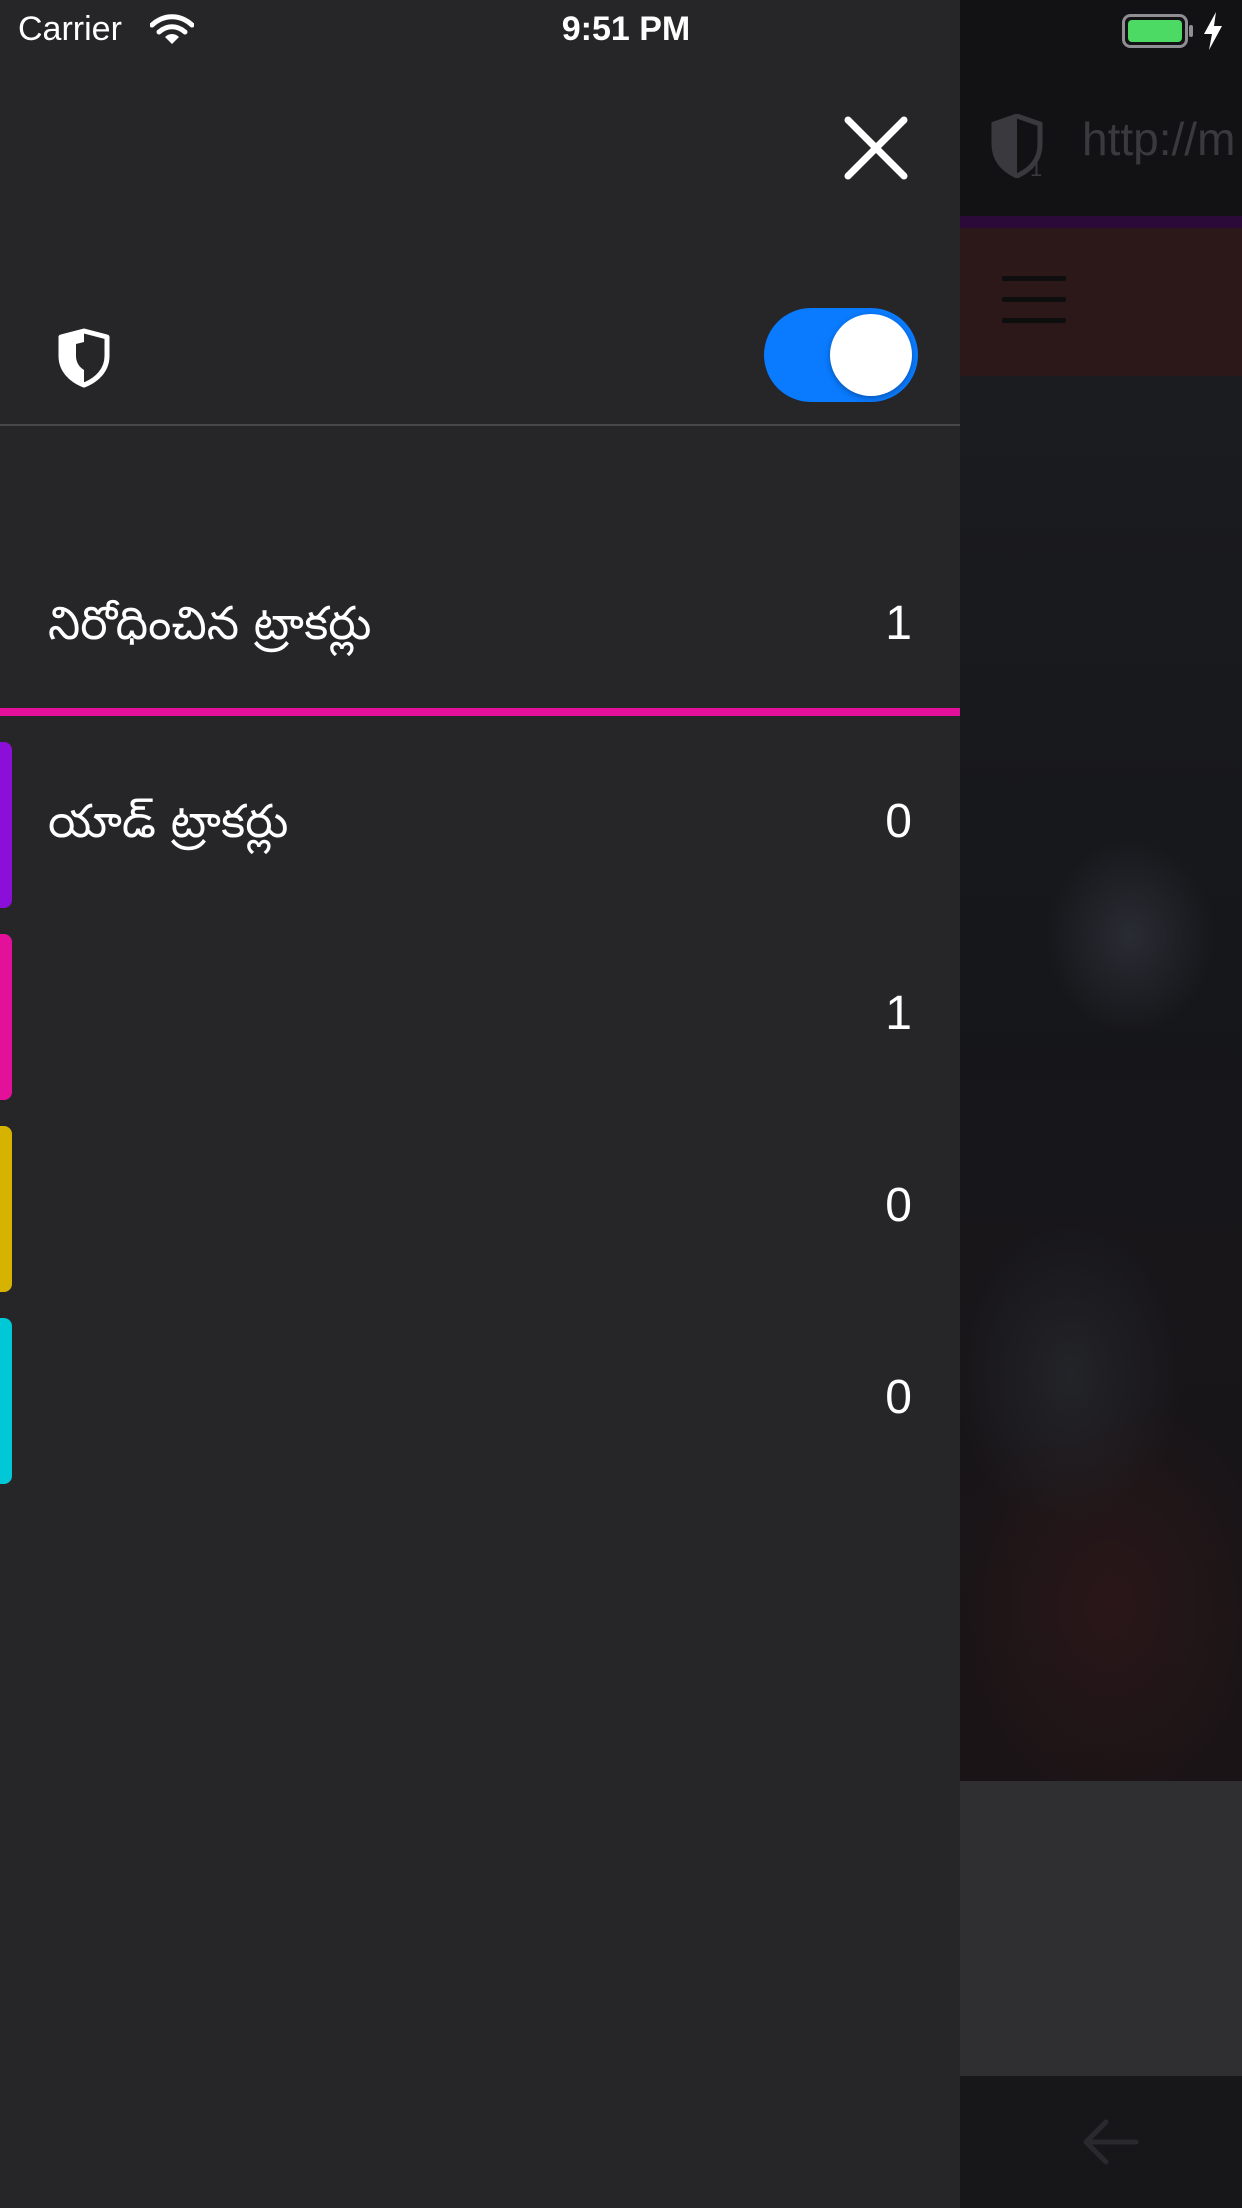 The width and height of the screenshot is (1242, 2208). Describe the element at coordinates (898, 1013) in the screenshot. I see `category-count: 1` at that location.